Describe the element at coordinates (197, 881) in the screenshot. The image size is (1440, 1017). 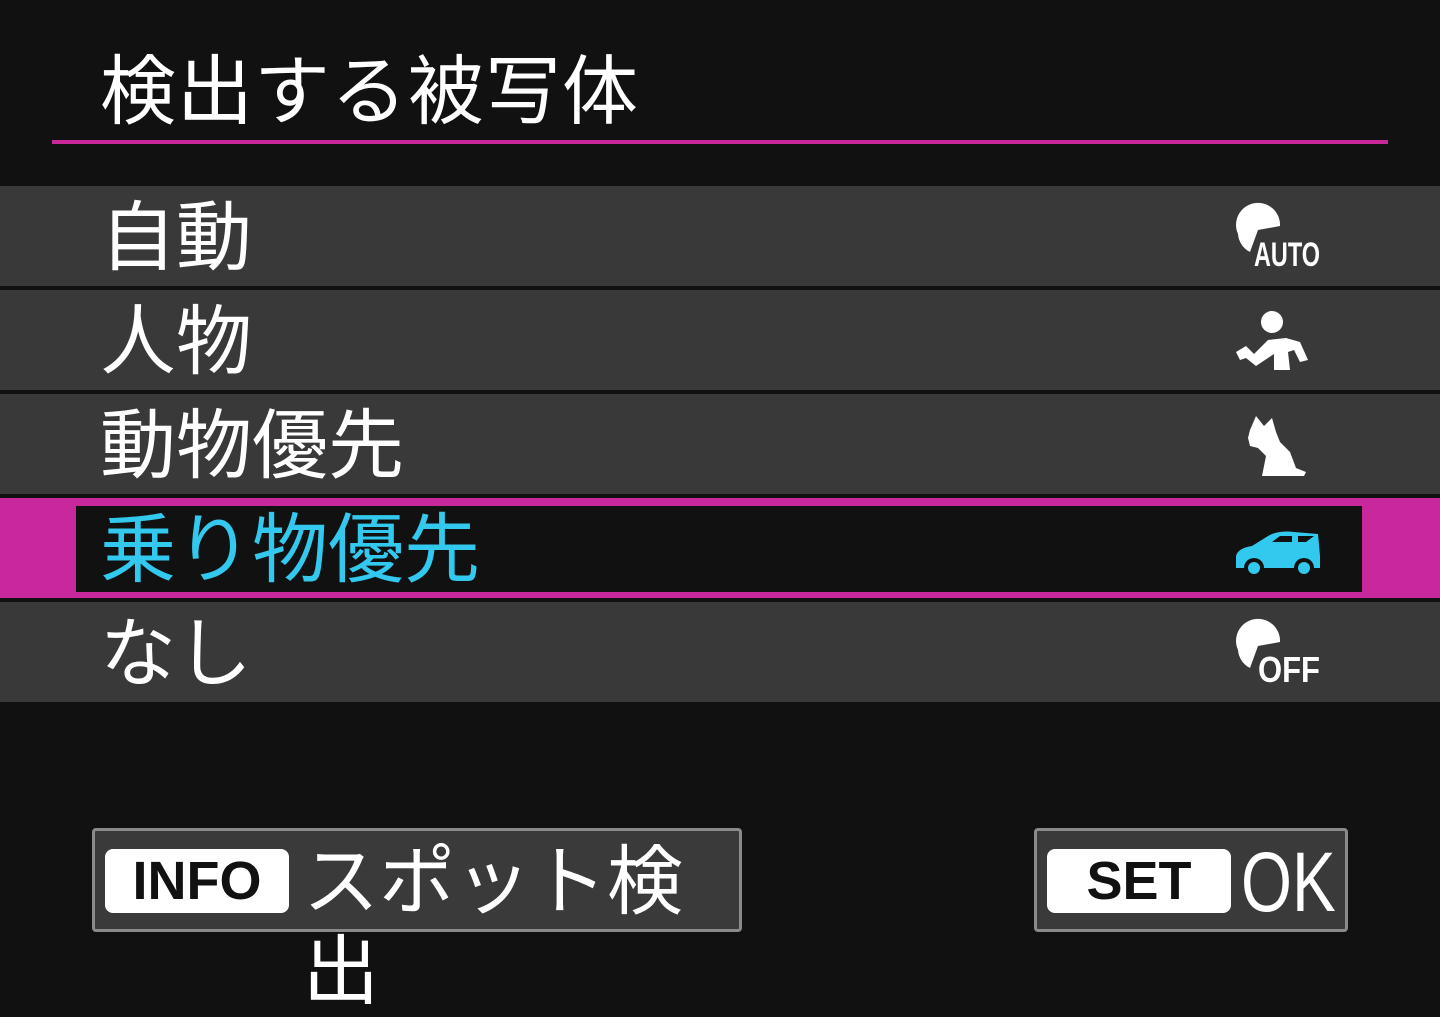
I see `info-key-badge: INFO` at that location.